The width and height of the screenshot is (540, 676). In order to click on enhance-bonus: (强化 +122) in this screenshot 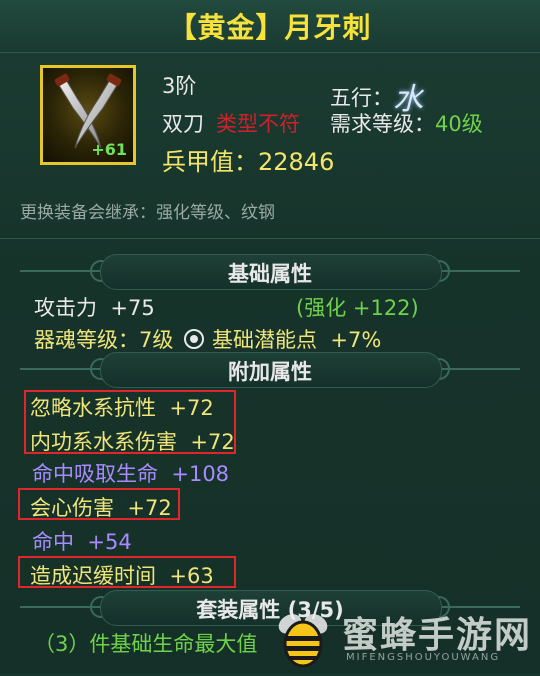, I will do `click(357, 308)`.